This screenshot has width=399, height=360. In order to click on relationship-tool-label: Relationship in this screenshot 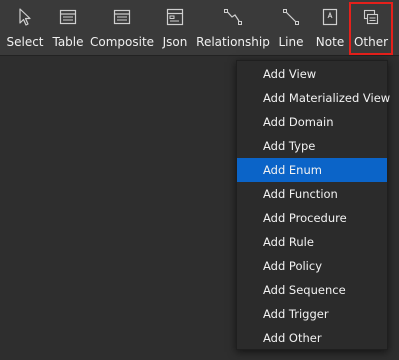, I will do `click(233, 42)`.